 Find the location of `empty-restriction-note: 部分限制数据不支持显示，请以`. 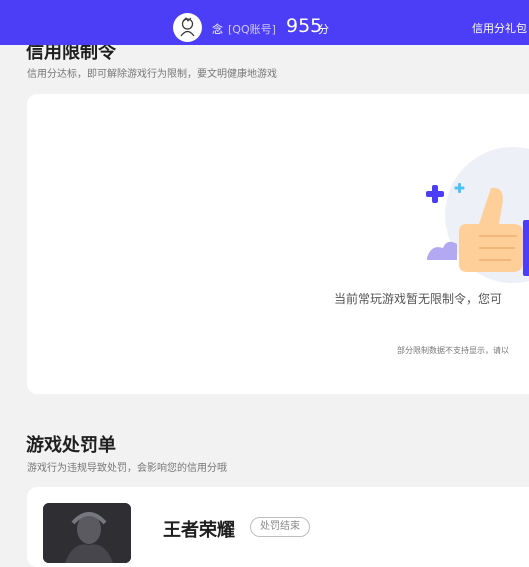

empty-restriction-note: 部分限制数据不支持显示，请以 is located at coordinates (453, 350).